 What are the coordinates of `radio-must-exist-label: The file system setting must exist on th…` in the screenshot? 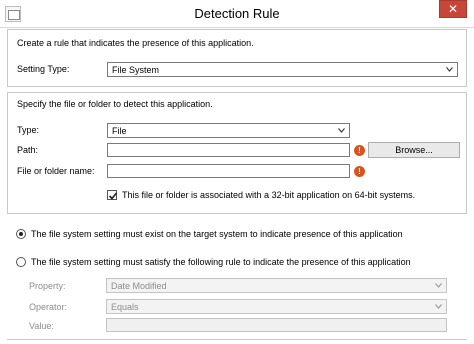 It's located at (217, 234).